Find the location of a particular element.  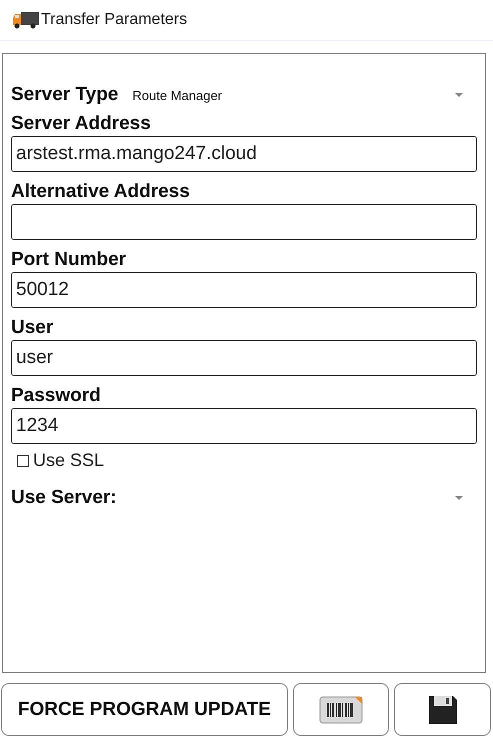

input-field: 1234 is located at coordinates (244, 426).